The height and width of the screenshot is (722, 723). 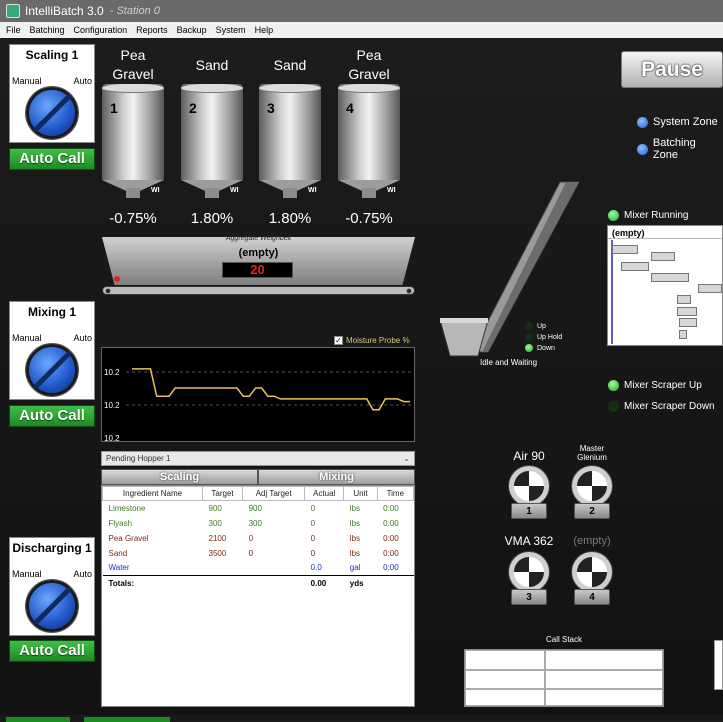 I want to click on chevron-down-icon: ⌄, so click(x=406, y=458).